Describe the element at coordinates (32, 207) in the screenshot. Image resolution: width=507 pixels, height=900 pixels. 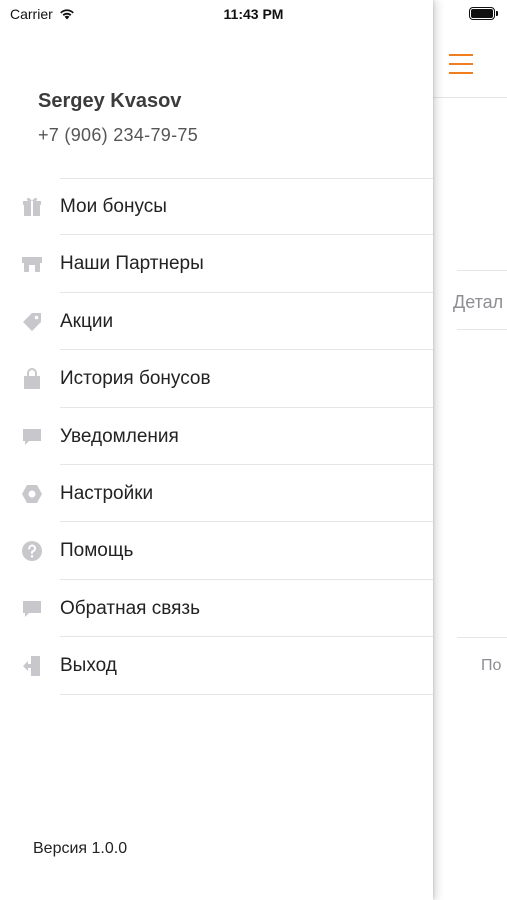
I see `gift-icon` at that location.